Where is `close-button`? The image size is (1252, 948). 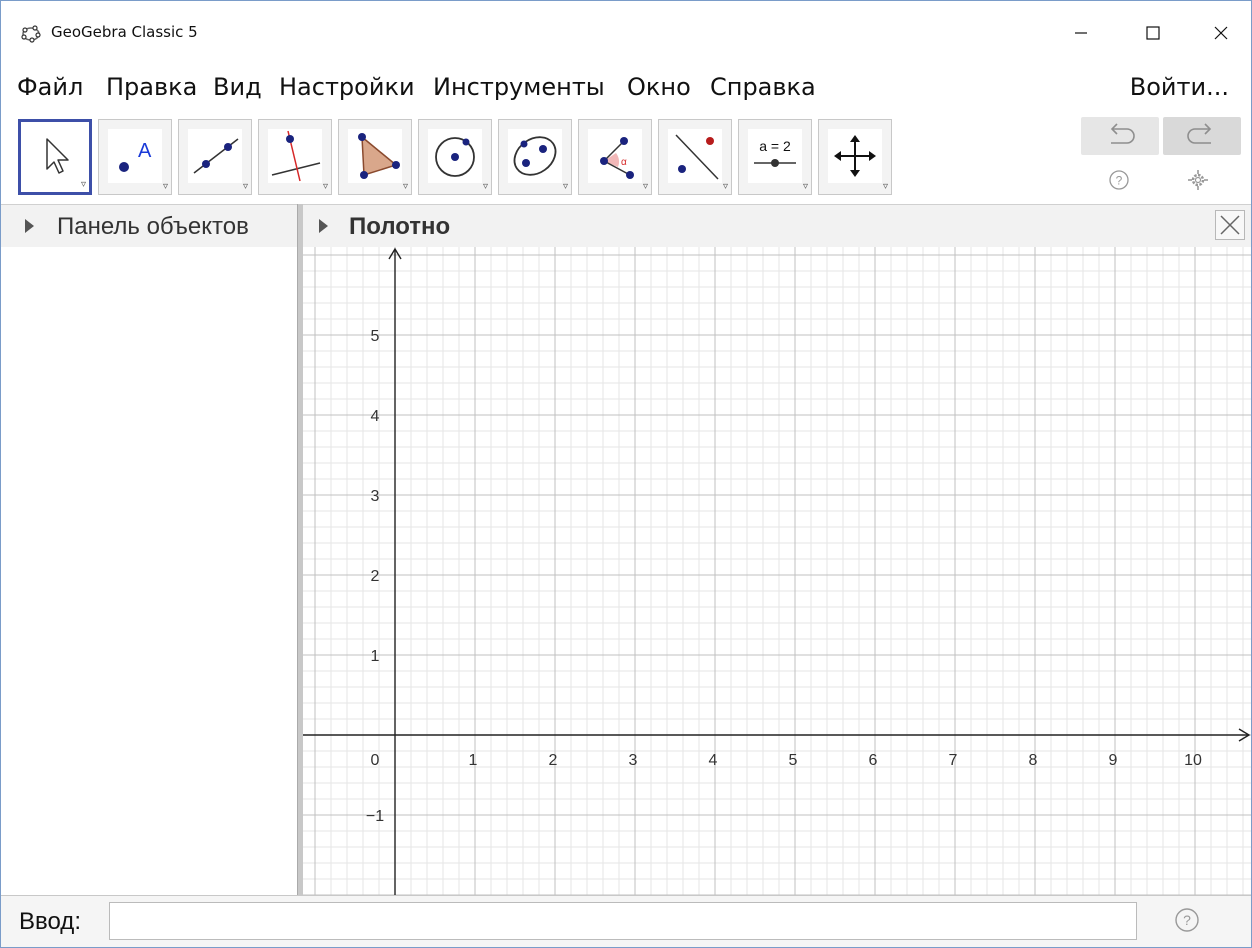
close-button is located at coordinates (1221, 33).